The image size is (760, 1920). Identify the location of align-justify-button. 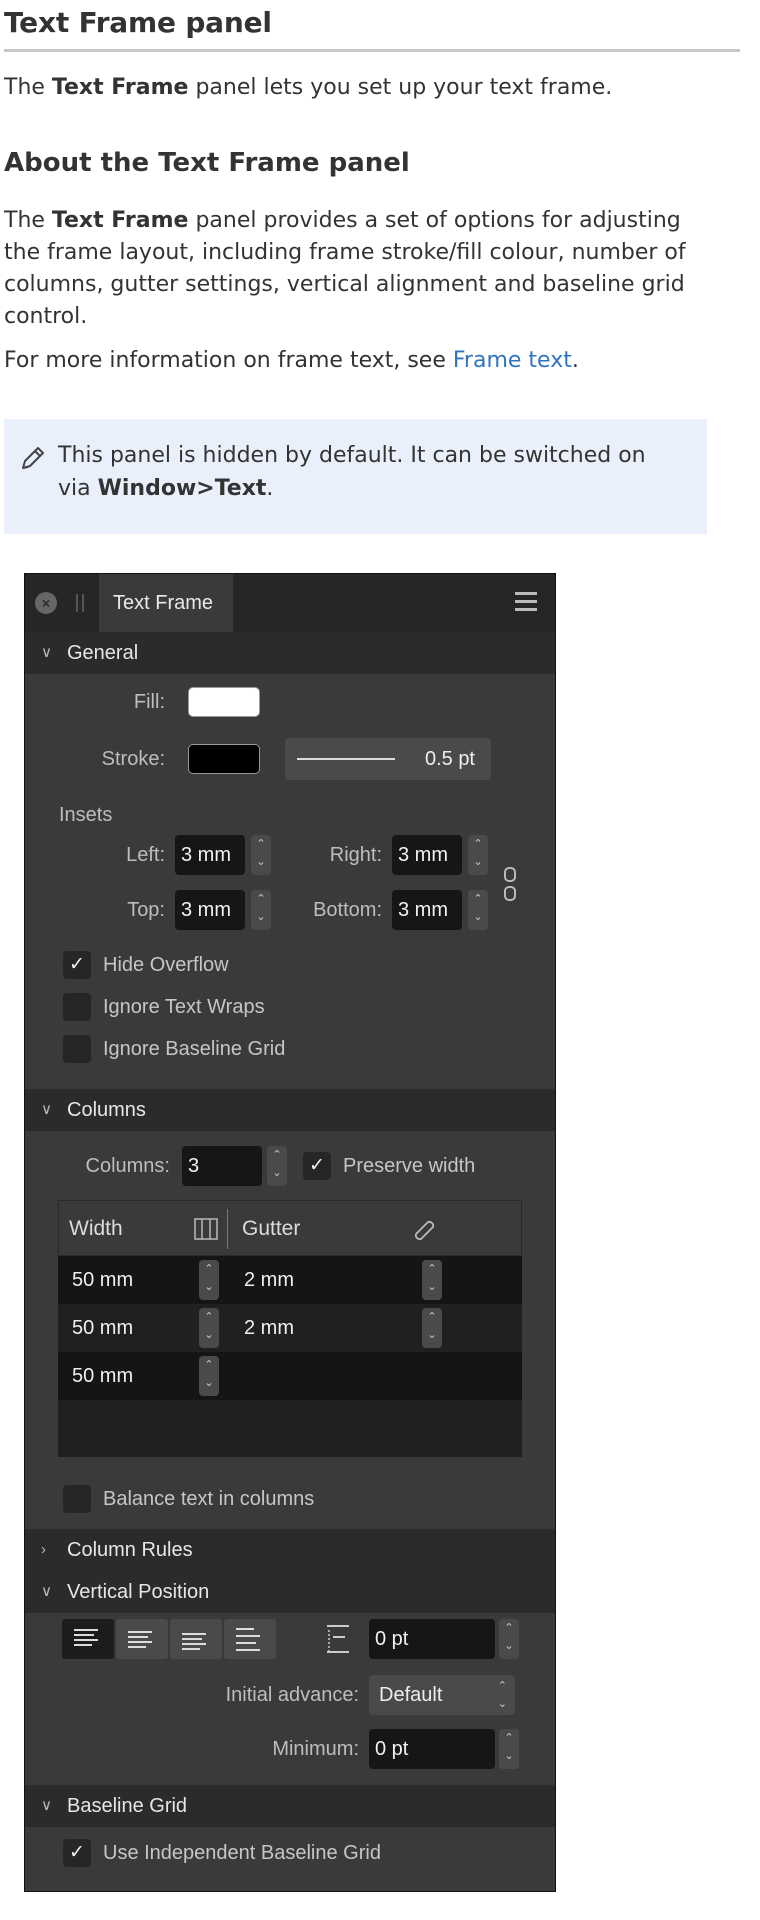
(250, 1639).